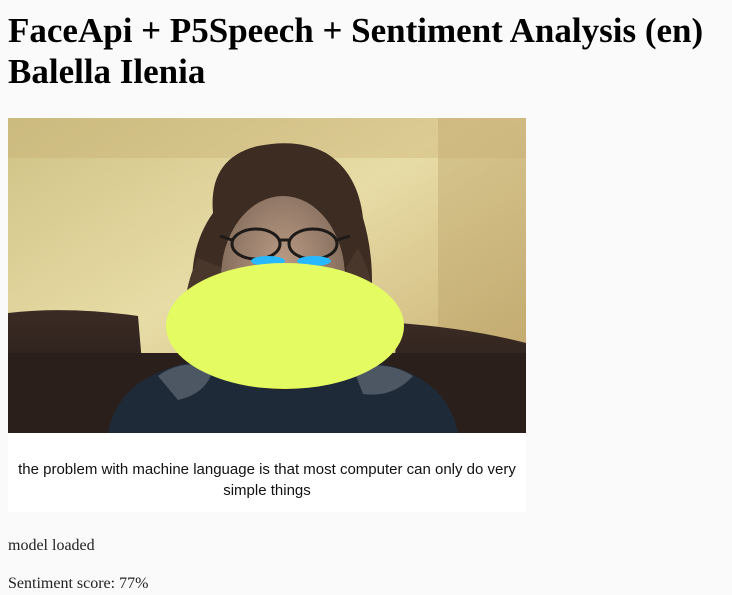  What do you see at coordinates (285, 326) in the screenshot?
I see `mouth-overlay` at bounding box center [285, 326].